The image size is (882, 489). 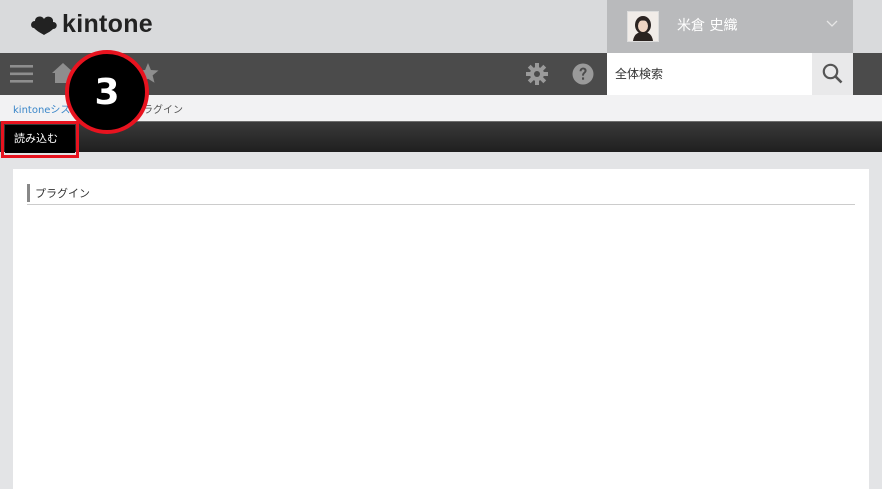 I want to click on search-icon, so click(x=832, y=73).